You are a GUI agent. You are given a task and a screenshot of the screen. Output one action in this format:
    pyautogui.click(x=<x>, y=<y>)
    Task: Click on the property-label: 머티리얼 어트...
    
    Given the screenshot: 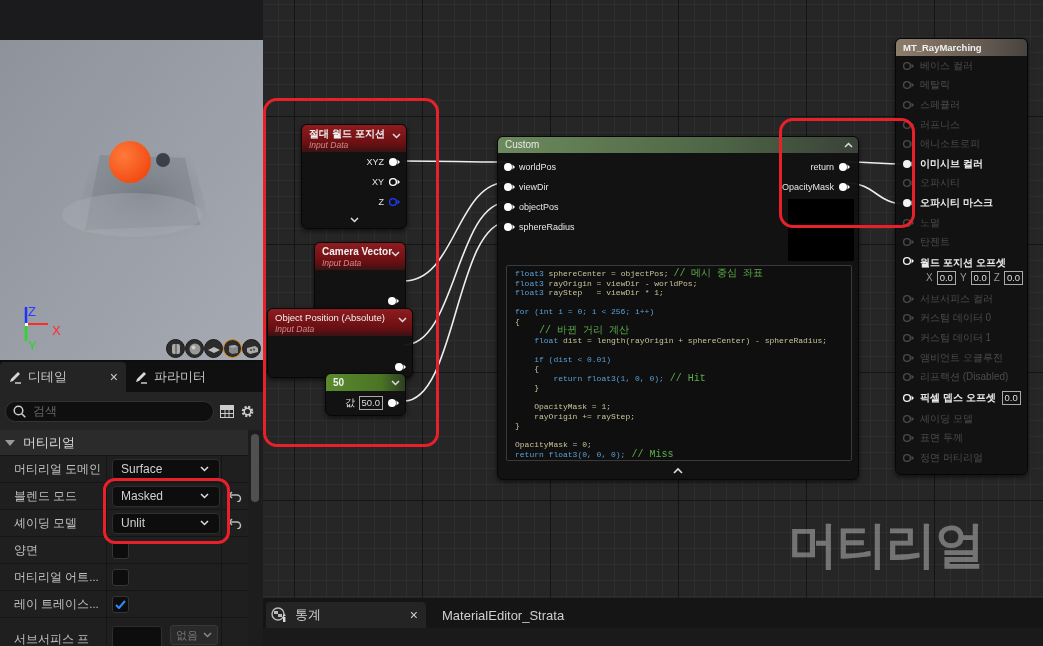 What is the action you would take?
    pyautogui.click(x=56, y=577)
    